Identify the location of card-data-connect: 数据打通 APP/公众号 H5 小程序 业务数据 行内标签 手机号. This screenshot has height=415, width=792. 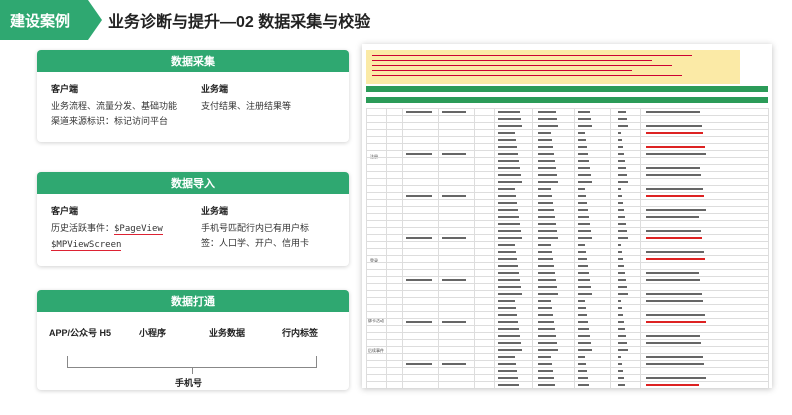
(193, 340).